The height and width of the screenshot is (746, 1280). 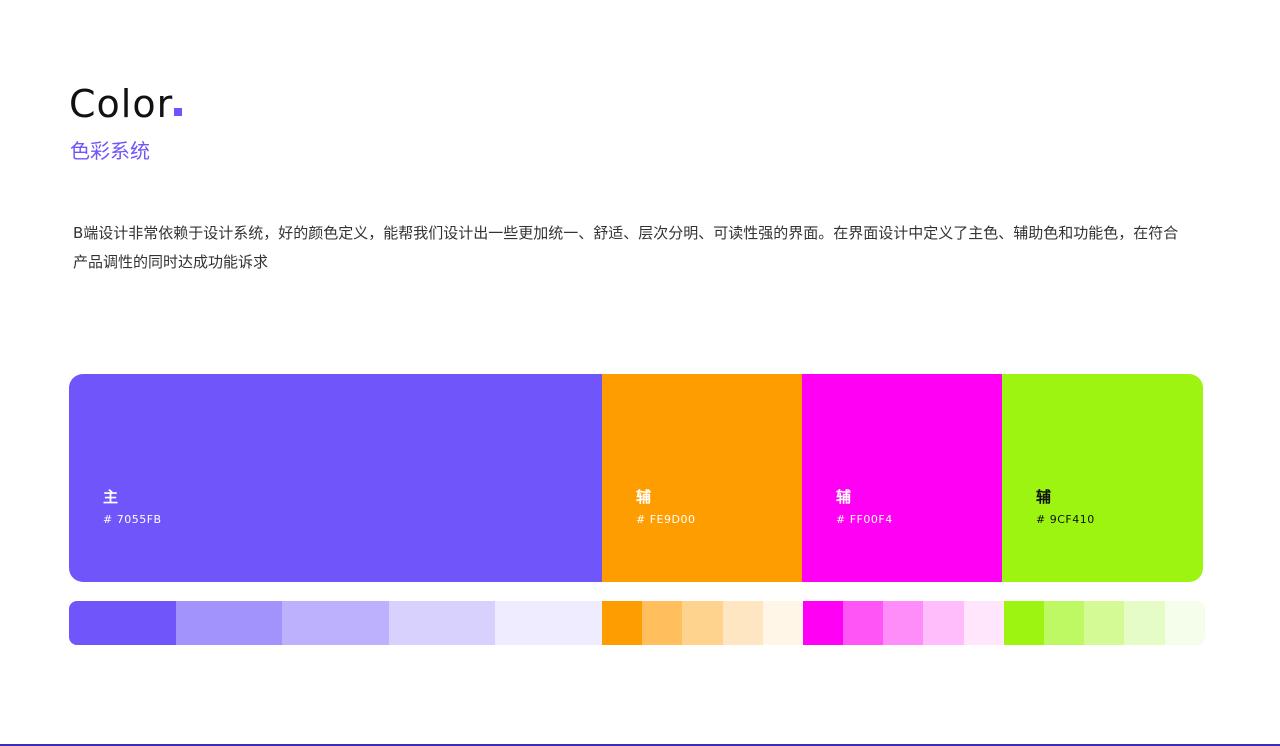 I want to click on swatch-orange-hex: # FE9D00, so click(x=666, y=519).